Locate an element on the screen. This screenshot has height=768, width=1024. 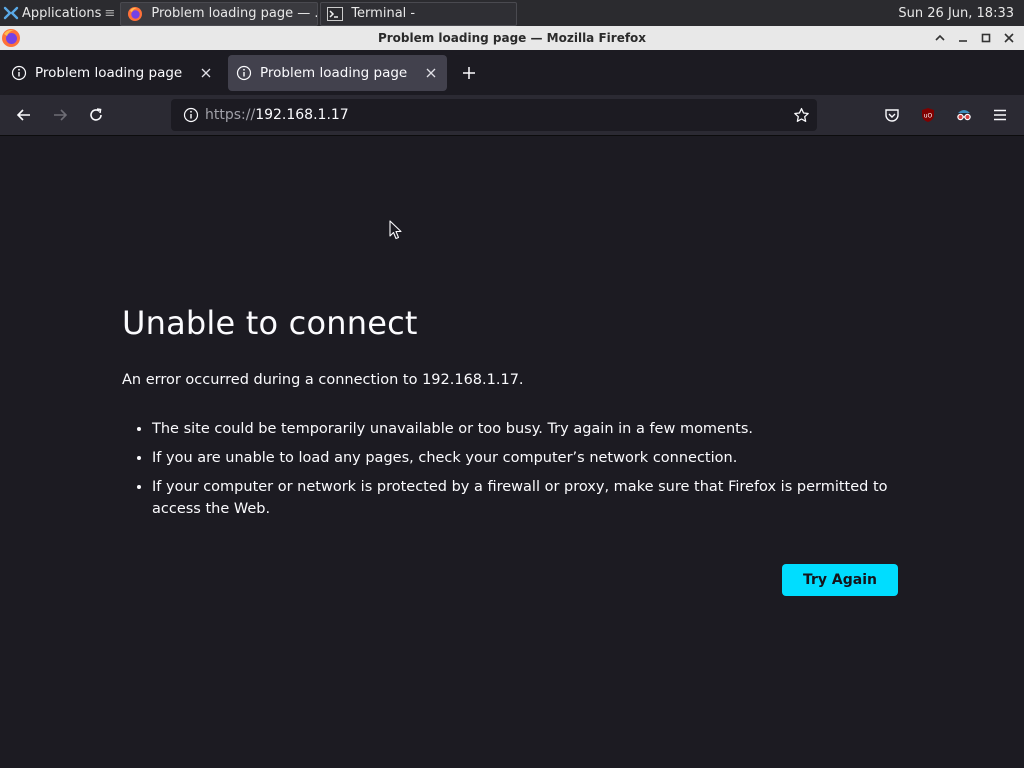
hamburger-menu-icon is located at coordinates (1000, 115).